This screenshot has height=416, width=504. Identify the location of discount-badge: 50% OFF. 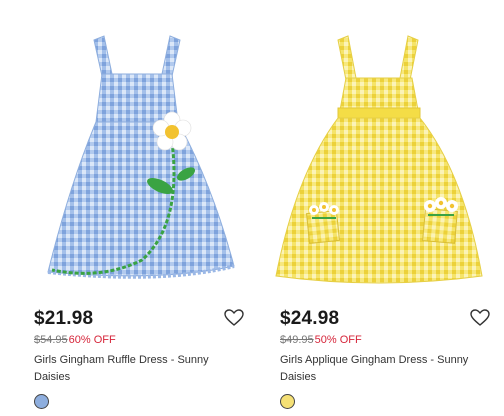
(338, 340).